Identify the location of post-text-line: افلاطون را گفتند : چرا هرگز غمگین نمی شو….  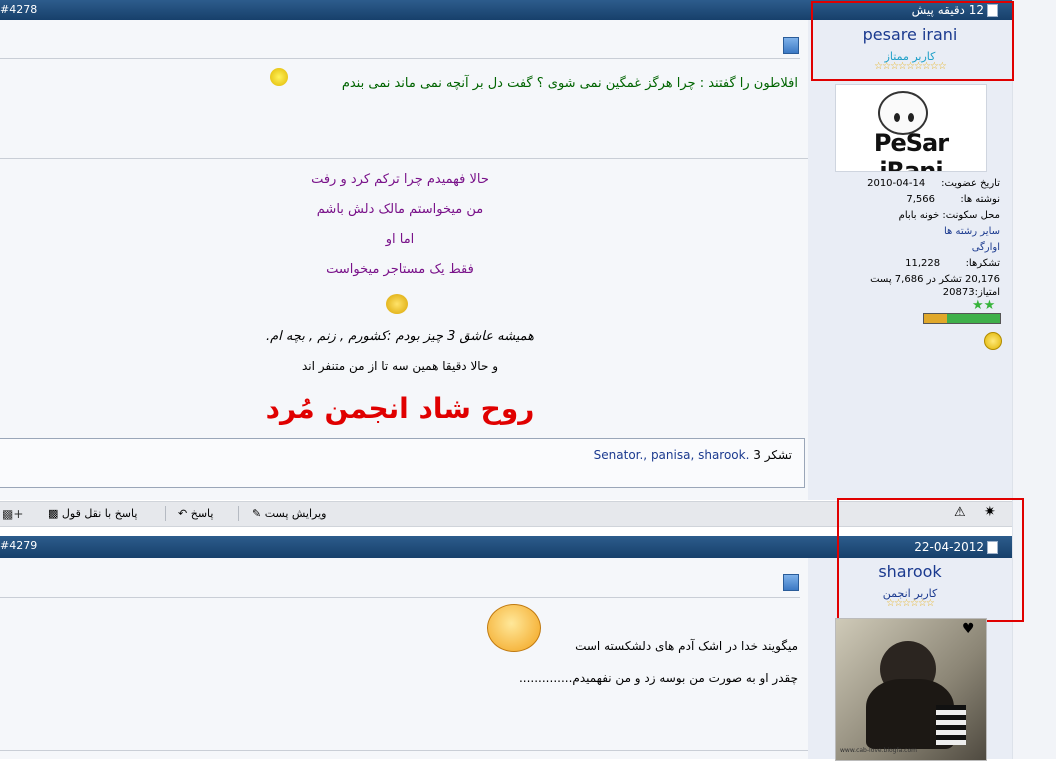
(569, 83).